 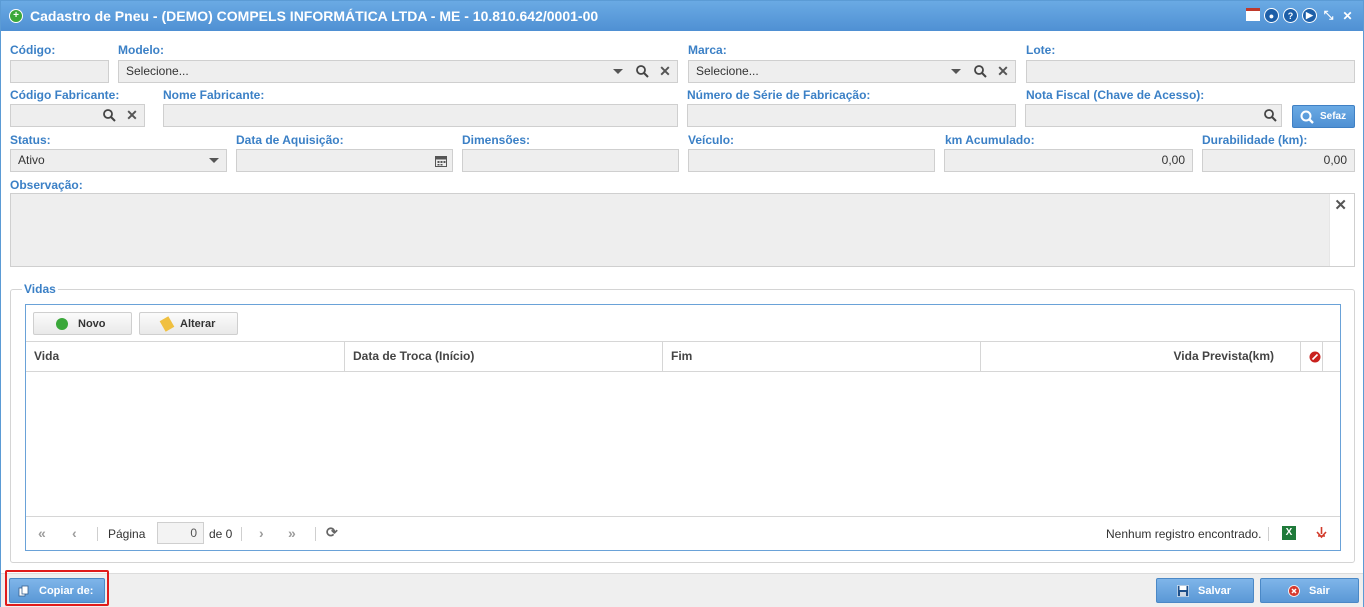 What do you see at coordinates (504, 356) in the screenshot?
I see `column-data-troca: Data de Troca (Início)` at bounding box center [504, 356].